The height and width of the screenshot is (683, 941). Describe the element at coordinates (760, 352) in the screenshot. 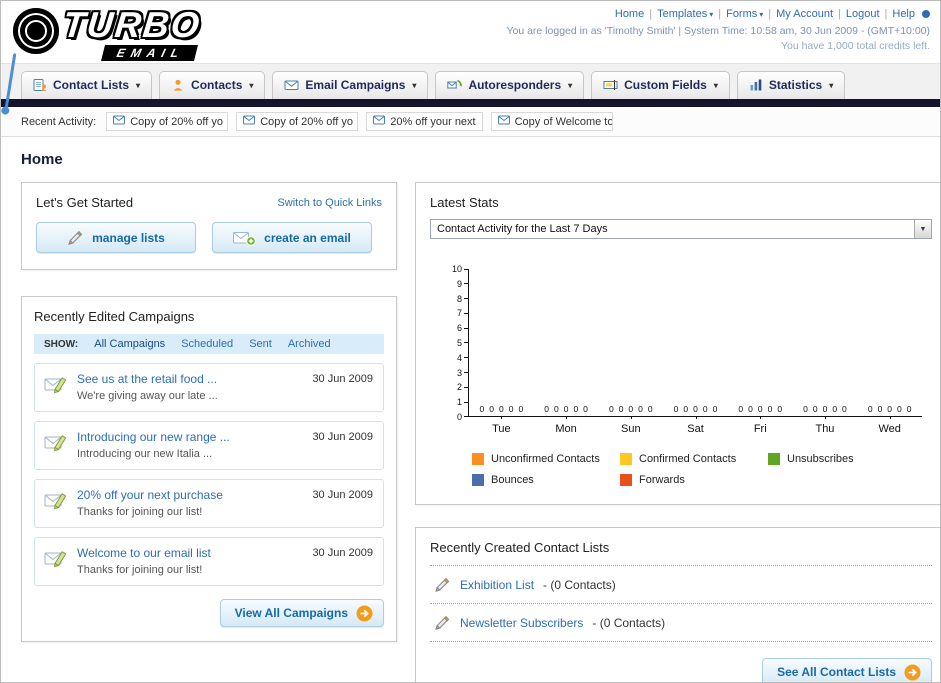

I see `chart-category-group: 0 0 0 0 0 Fri` at that location.